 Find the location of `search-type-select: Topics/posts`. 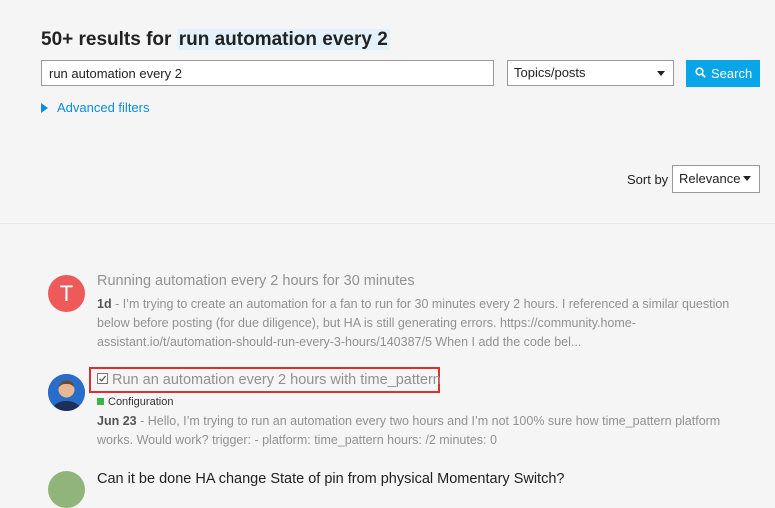

search-type-select: Topics/posts is located at coordinates (590, 73).